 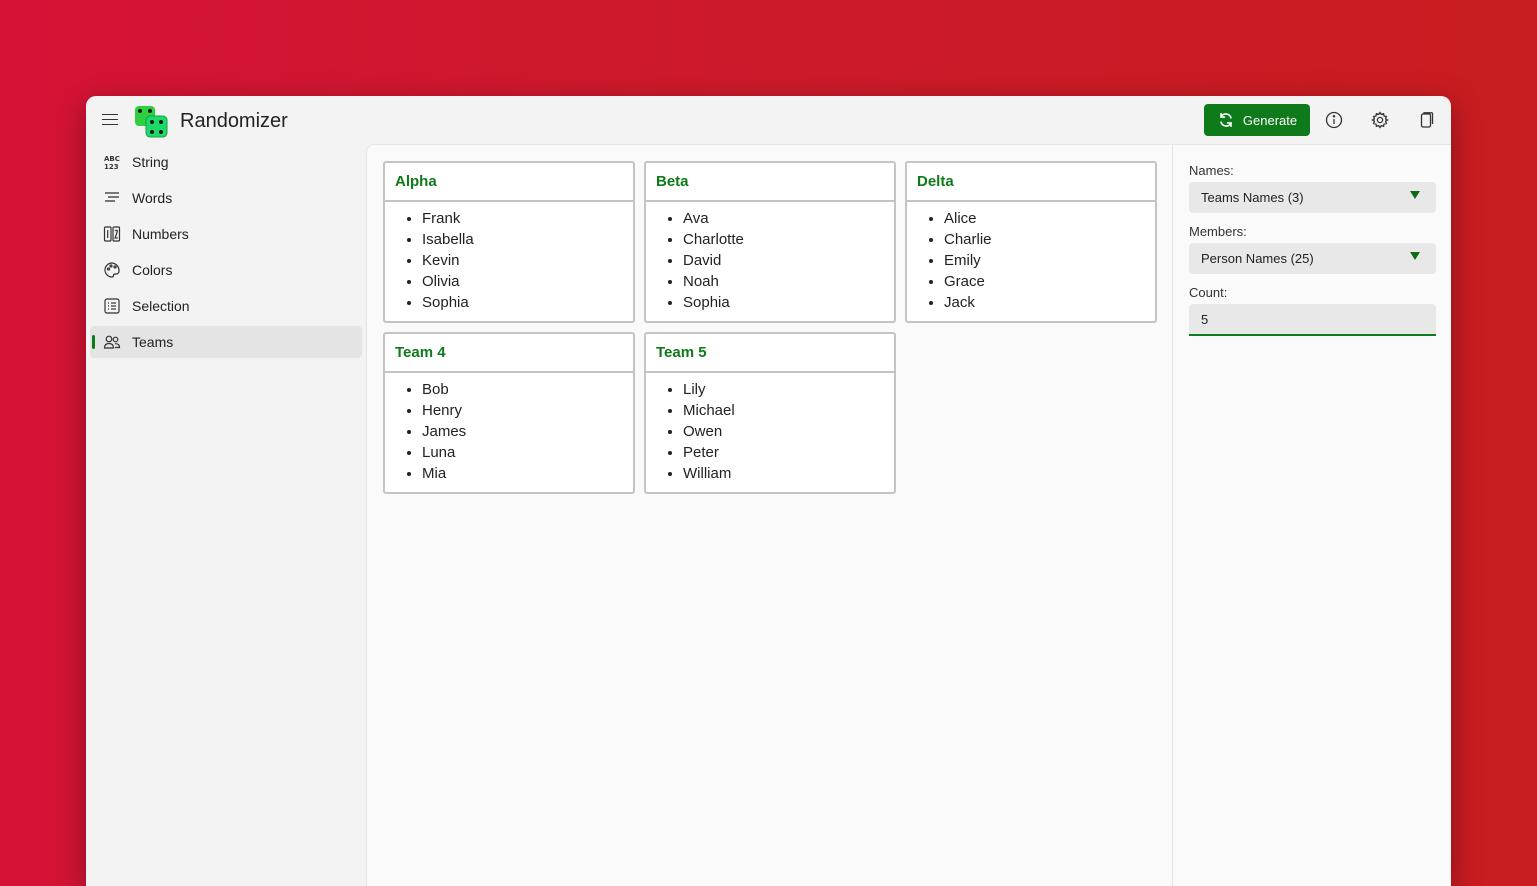 What do you see at coordinates (509, 182) in the screenshot?
I see `team-name: Alpha` at bounding box center [509, 182].